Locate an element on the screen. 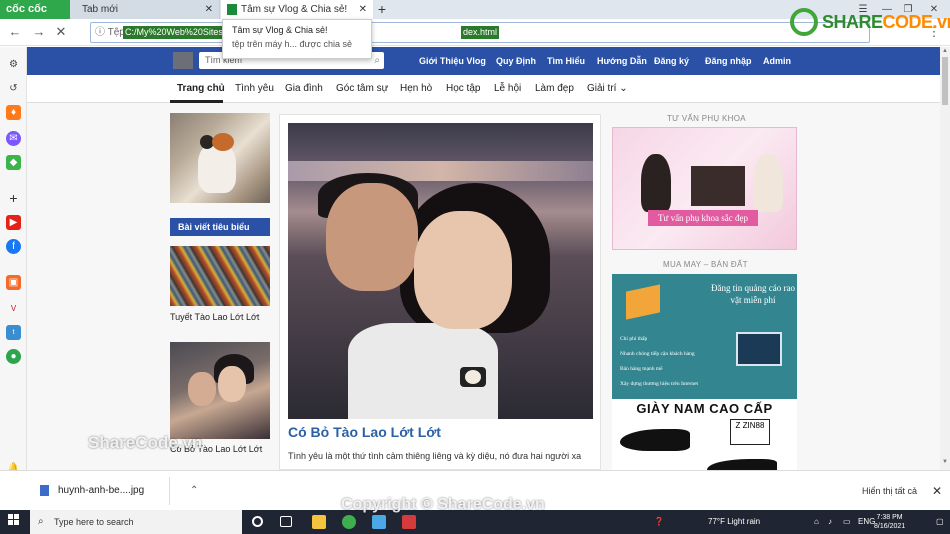  ad-item: Nhanh chóng tiếp cận khách hàng is located at coordinates (657, 354).